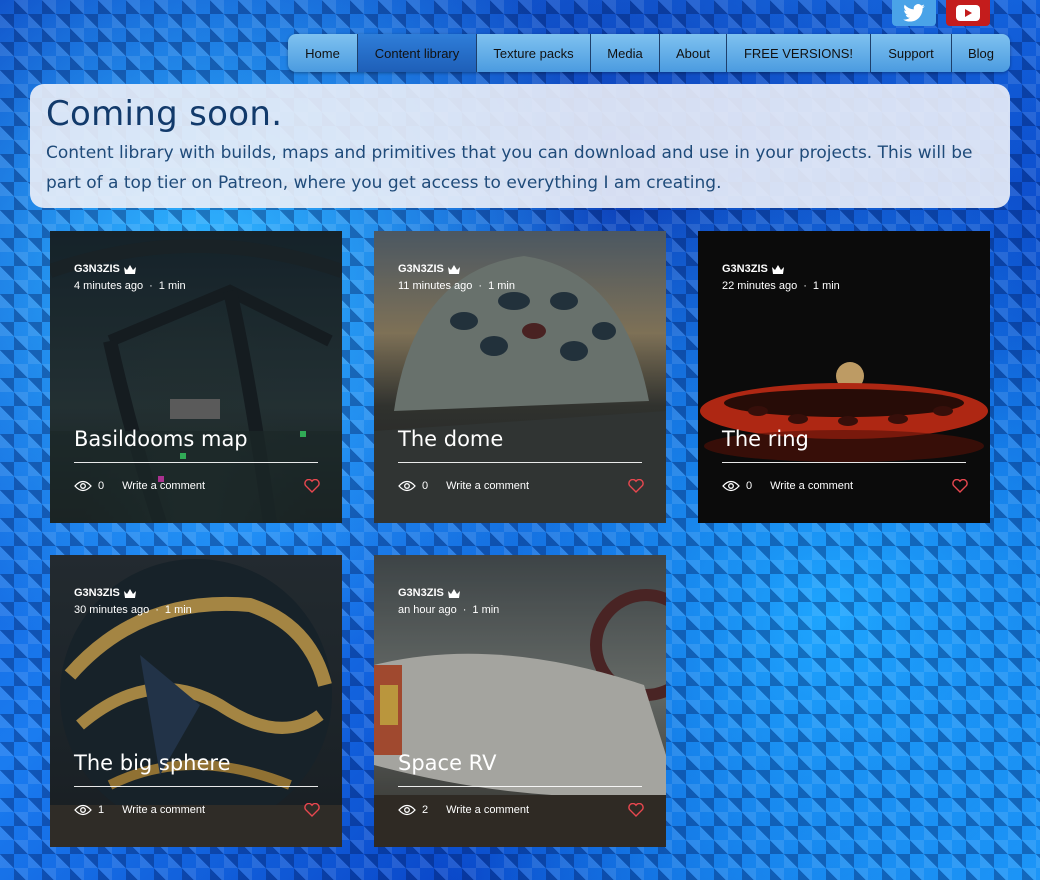 The image size is (1040, 880). What do you see at coordinates (911, 53) in the screenshot?
I see `nav-item-support: Support` at bounding box center [911, 53].